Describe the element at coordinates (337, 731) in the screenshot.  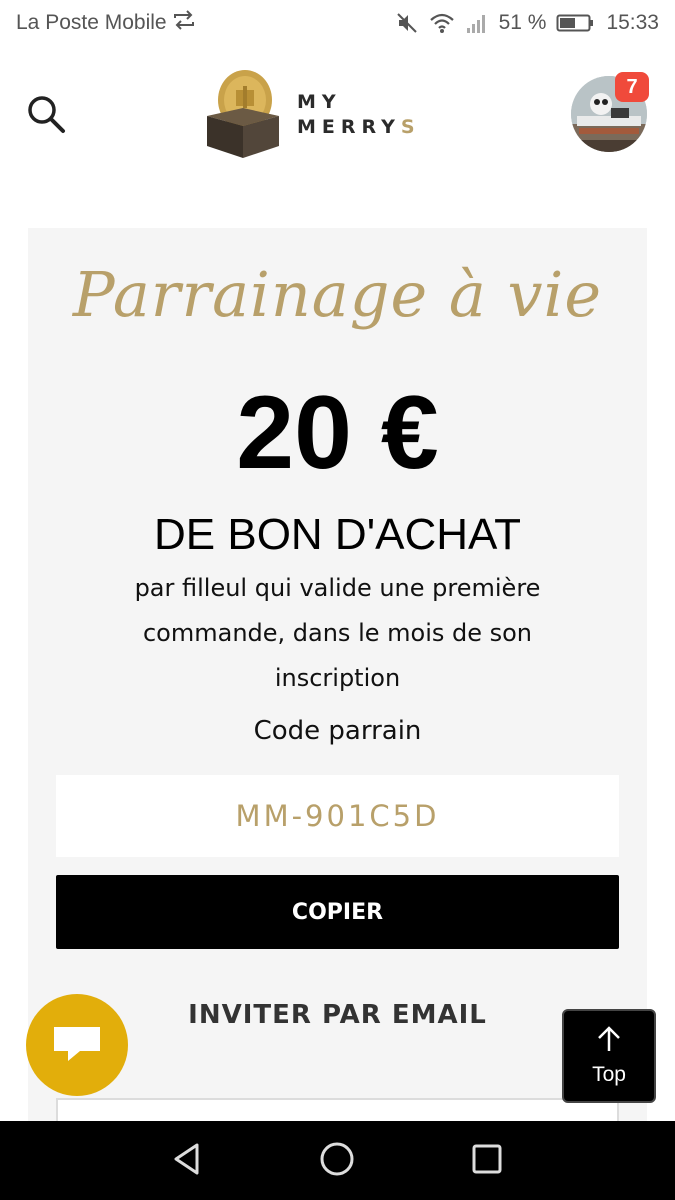
I see `referral-code-label: Code parrain` at that location.